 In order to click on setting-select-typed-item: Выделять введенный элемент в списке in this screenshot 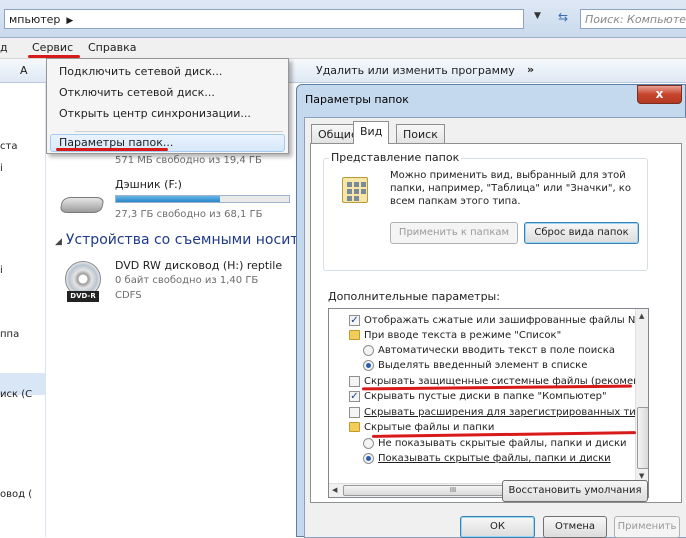, I will do `click(475, 366)`.